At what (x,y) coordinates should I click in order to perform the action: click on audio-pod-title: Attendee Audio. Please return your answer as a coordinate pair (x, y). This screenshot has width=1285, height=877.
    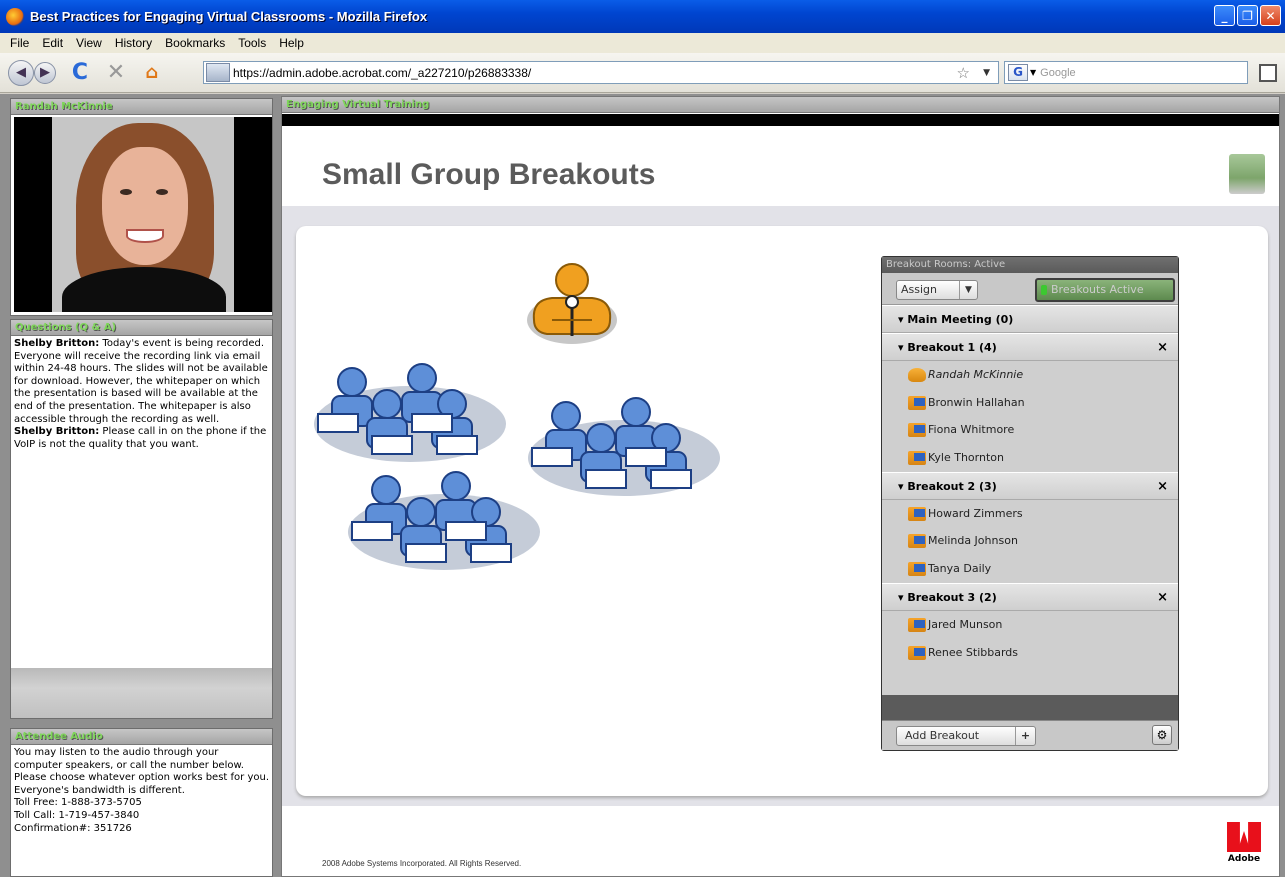
    Looking at the image, I should click on (141, 737).